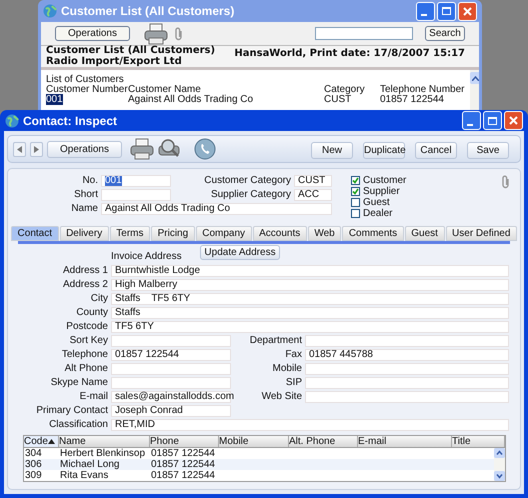 Image resolution: width=528 pixels, height=498 pixels. Describe the element at coordinates (279, 233) in the screenshot. I see `tab: Accounts` at that location.